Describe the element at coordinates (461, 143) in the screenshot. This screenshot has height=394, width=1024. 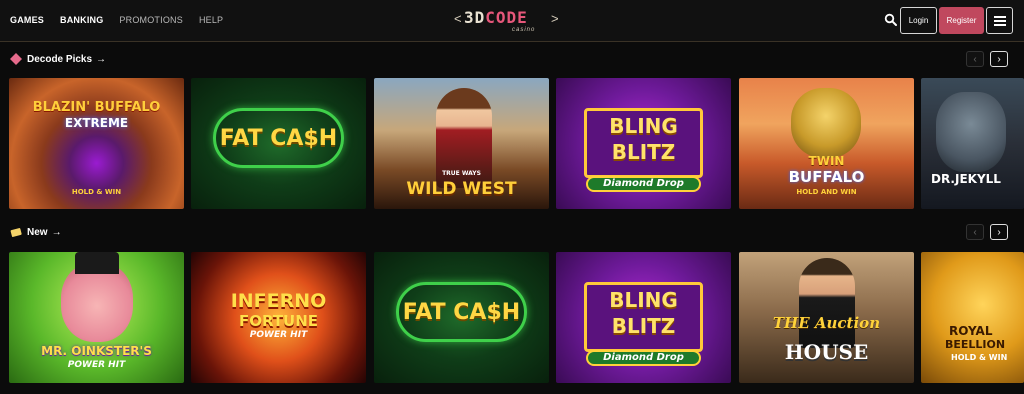
I see `game-tile: TRUE WAYS WILD WEST` at that location.